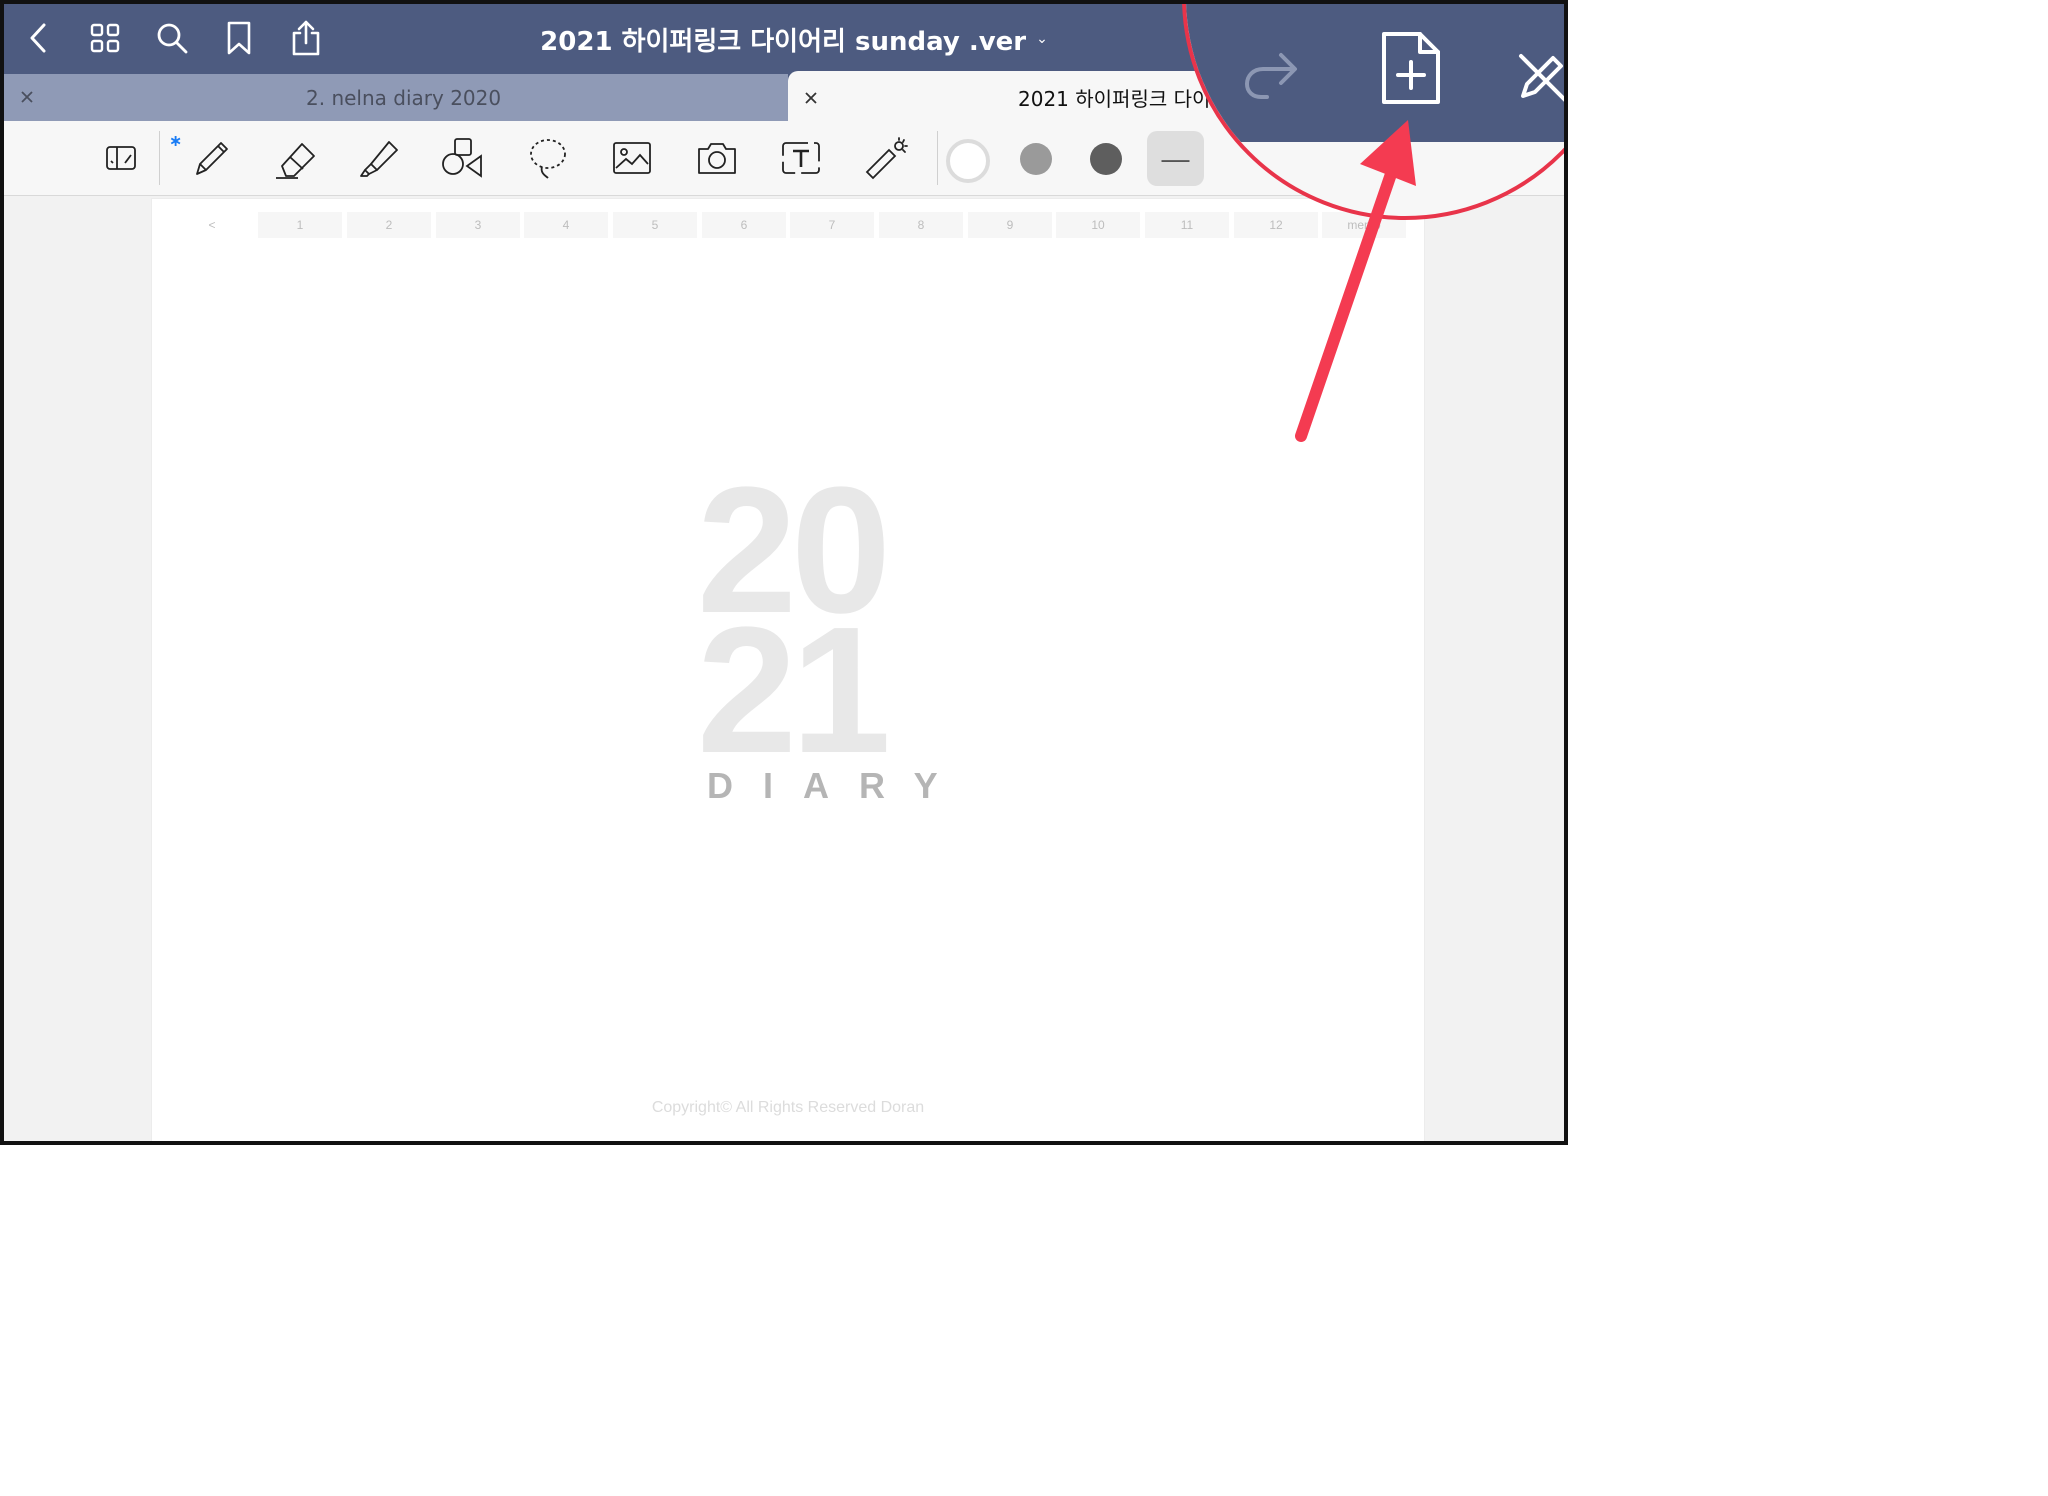 Image resolution: width=2048 pixels, height=1496 pixels. What do you see at coordinates (38, 38) in the screenshot?
I see `back-icon` at bounding box center [38, 38].